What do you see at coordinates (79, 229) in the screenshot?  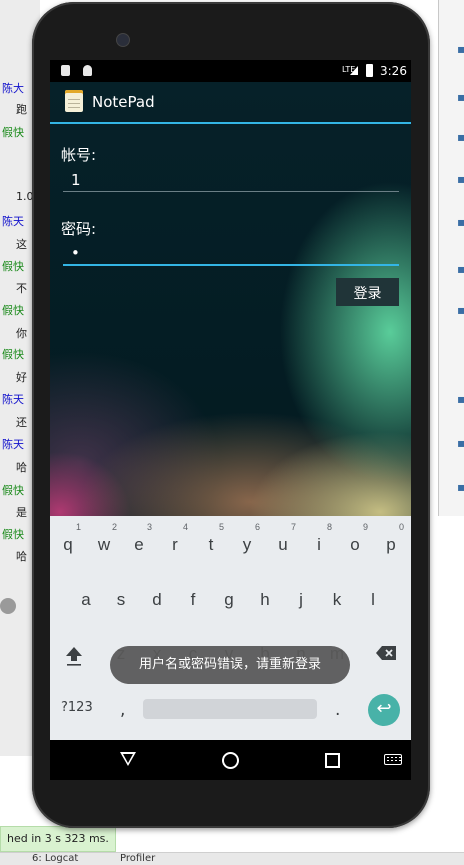 I see `password-label: 密码:` at bounding box center [79, 229].